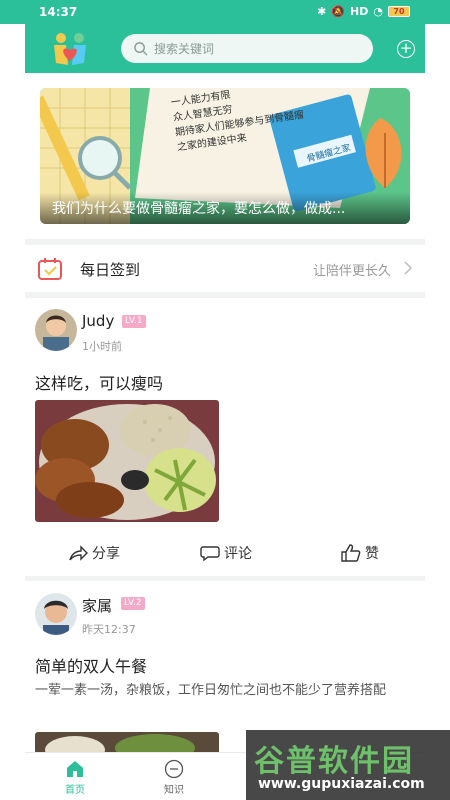 The width and height of the screenshot is (450, 800). I want to click on post-body: 一荤一素一汤，杂粮饭，工作日匆忙之间也不能少了营养搭配, so click(211, 690).